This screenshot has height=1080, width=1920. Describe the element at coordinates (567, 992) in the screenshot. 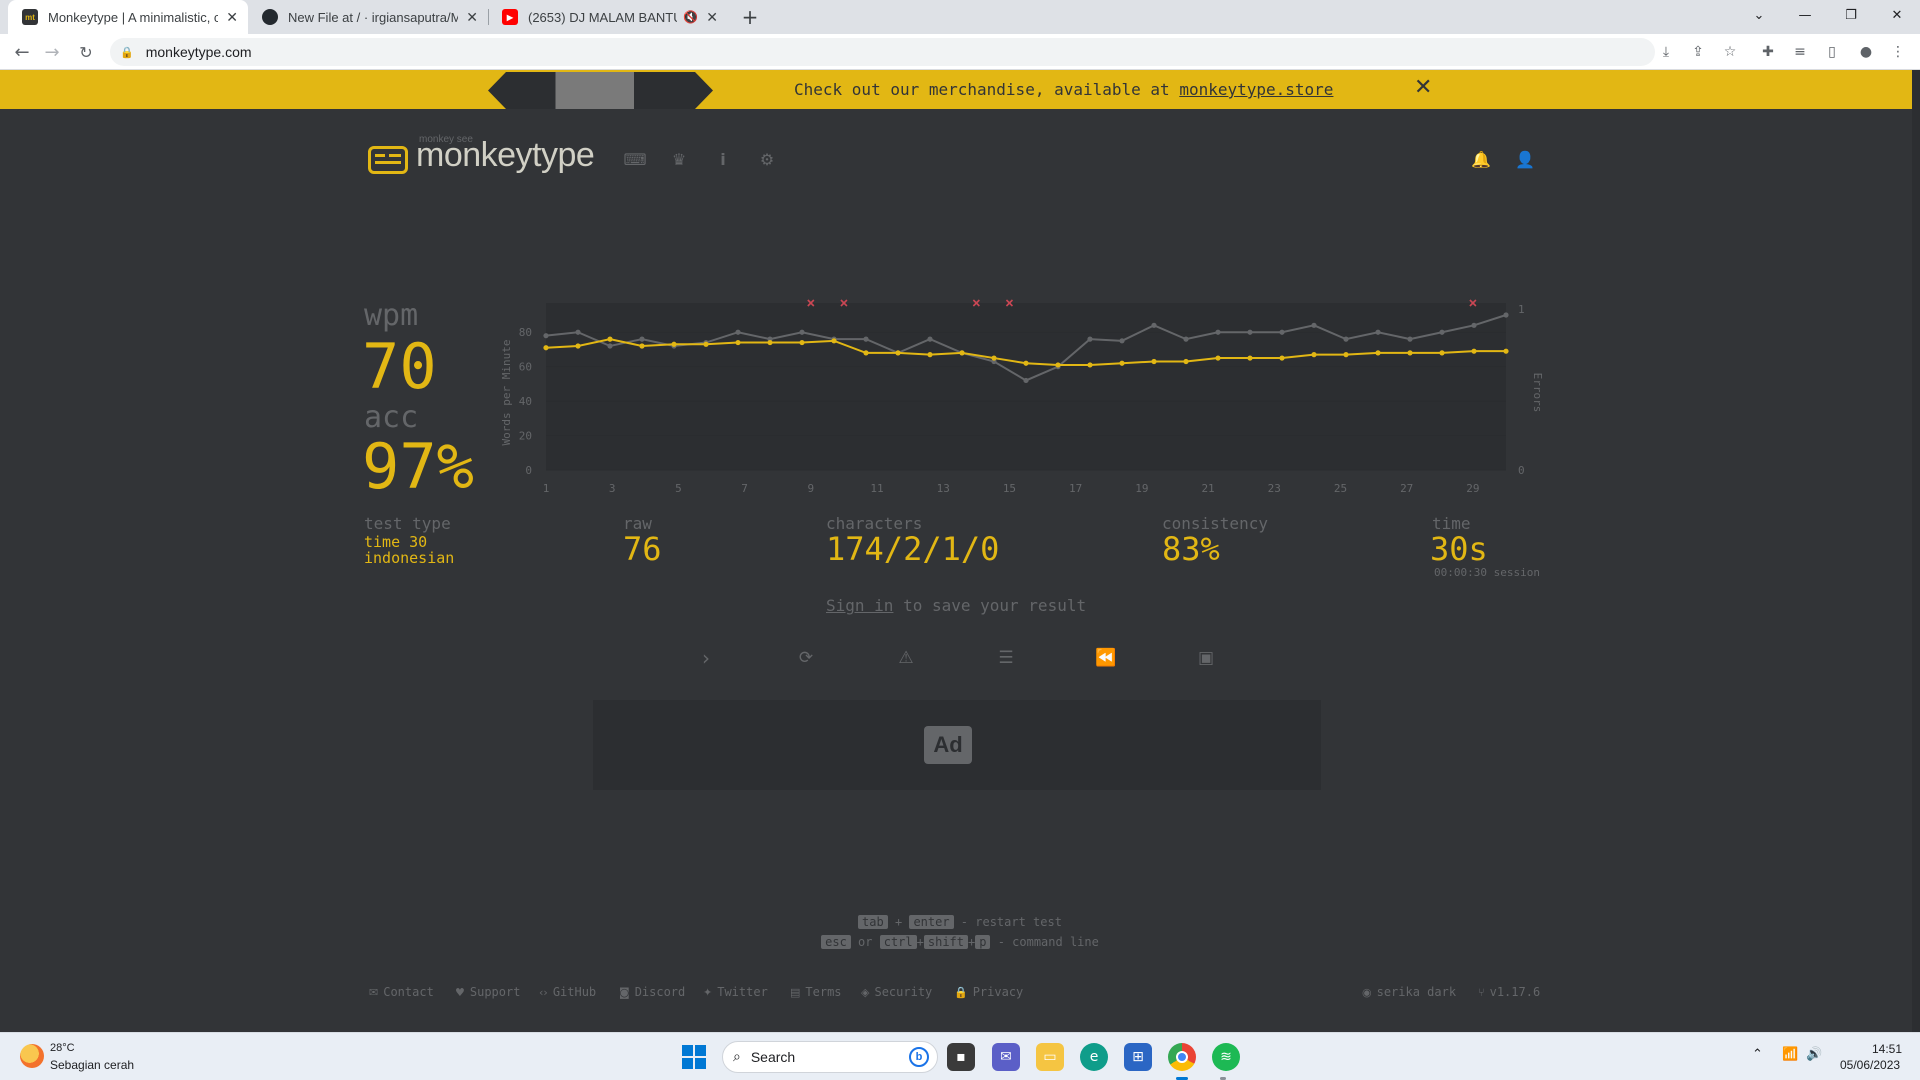

I see `footer-github-link: ‹› GitHub` at that location.